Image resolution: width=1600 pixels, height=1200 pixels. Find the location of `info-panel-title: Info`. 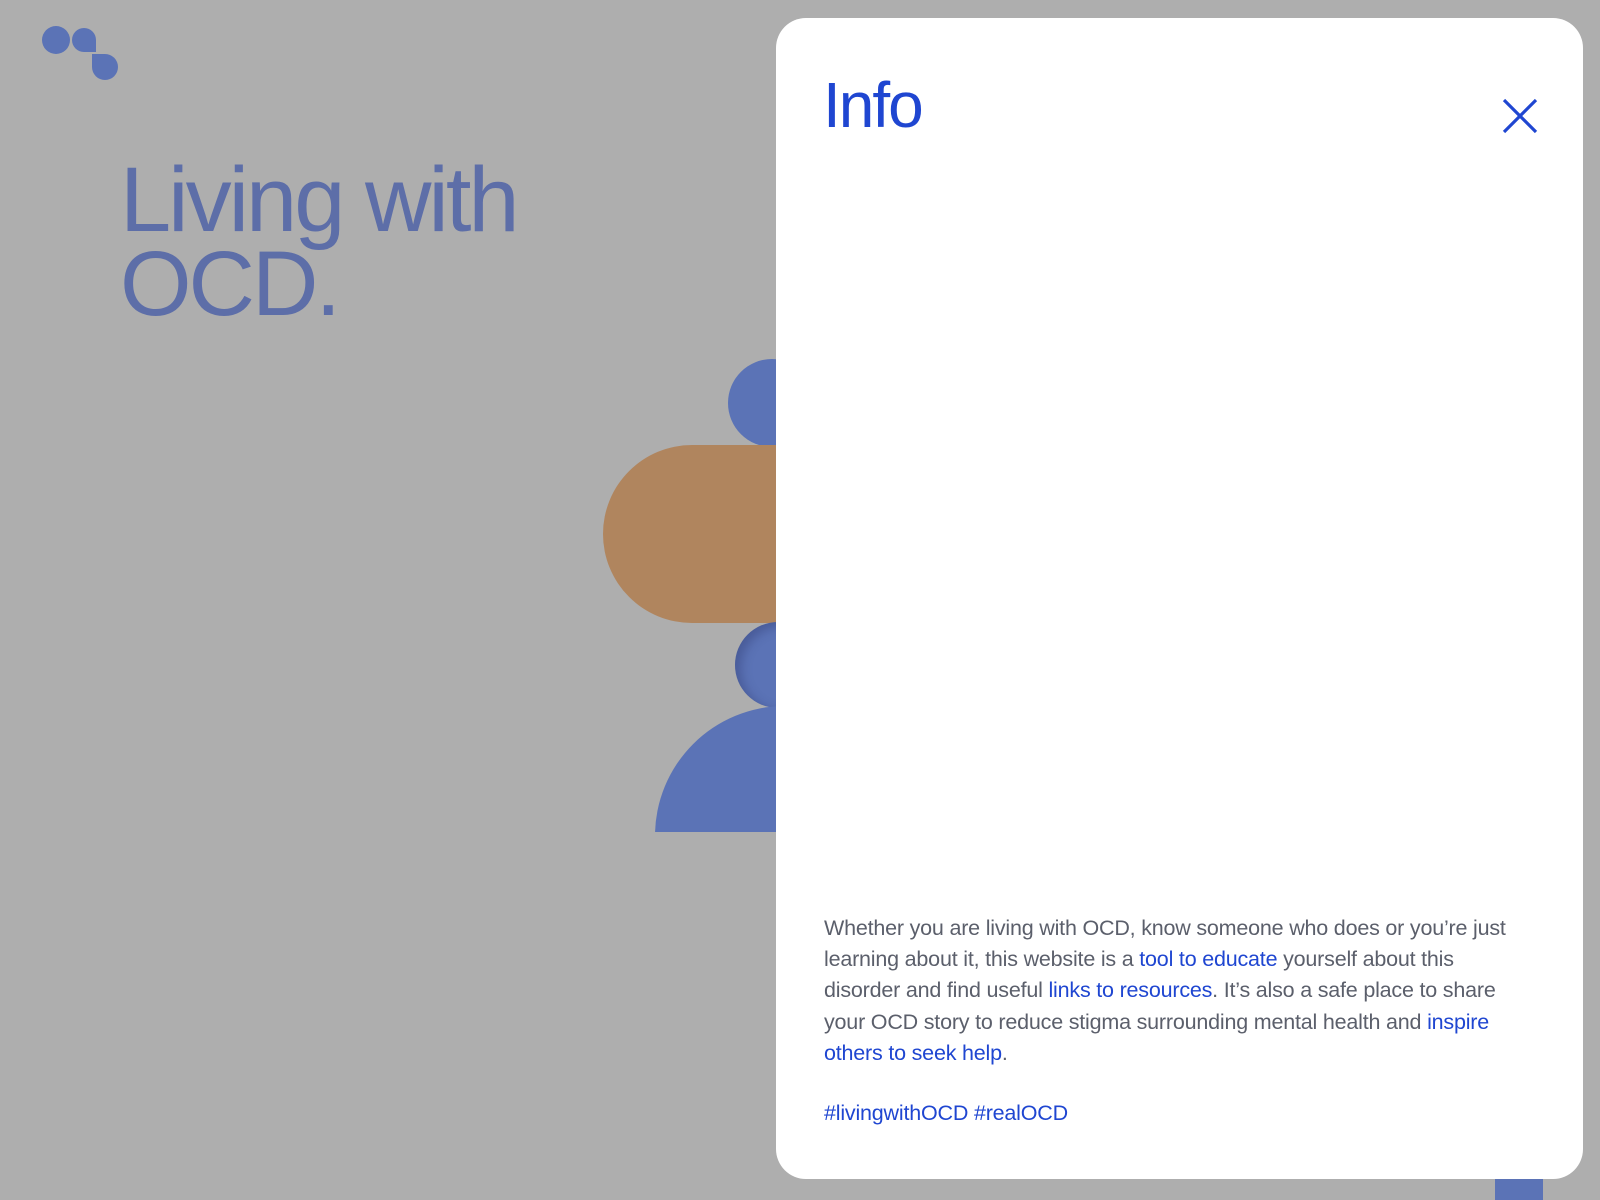

info-panel-title: Info is located at coordinates (873, 105).